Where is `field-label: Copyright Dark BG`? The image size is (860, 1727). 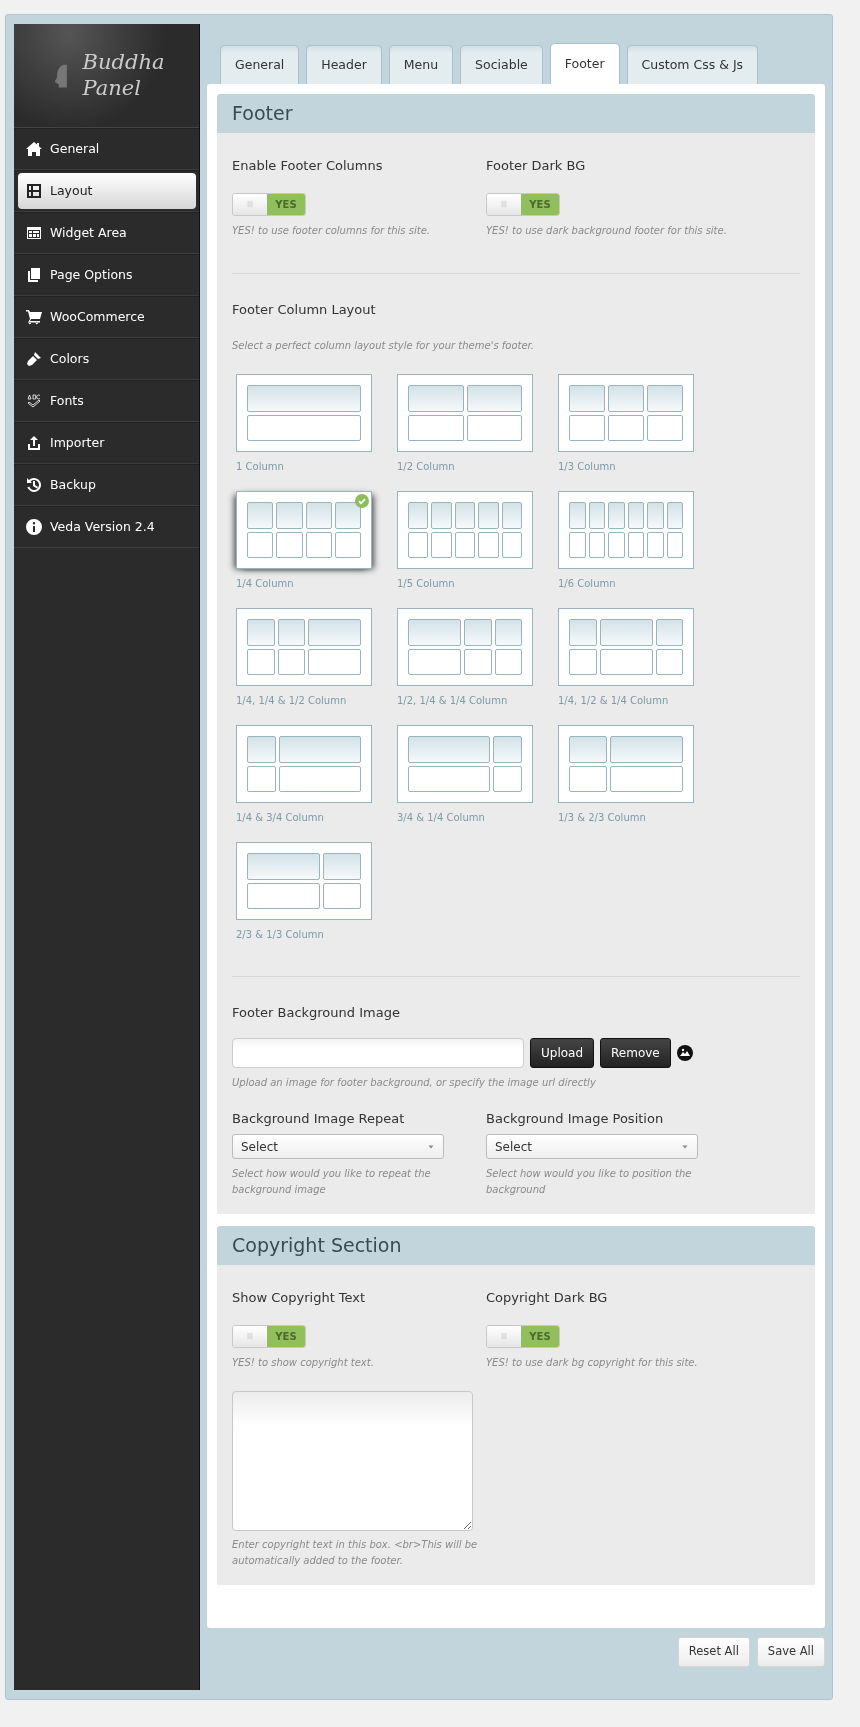
field-label: Copyright Dark BG is located at coordinates (547, 1298).